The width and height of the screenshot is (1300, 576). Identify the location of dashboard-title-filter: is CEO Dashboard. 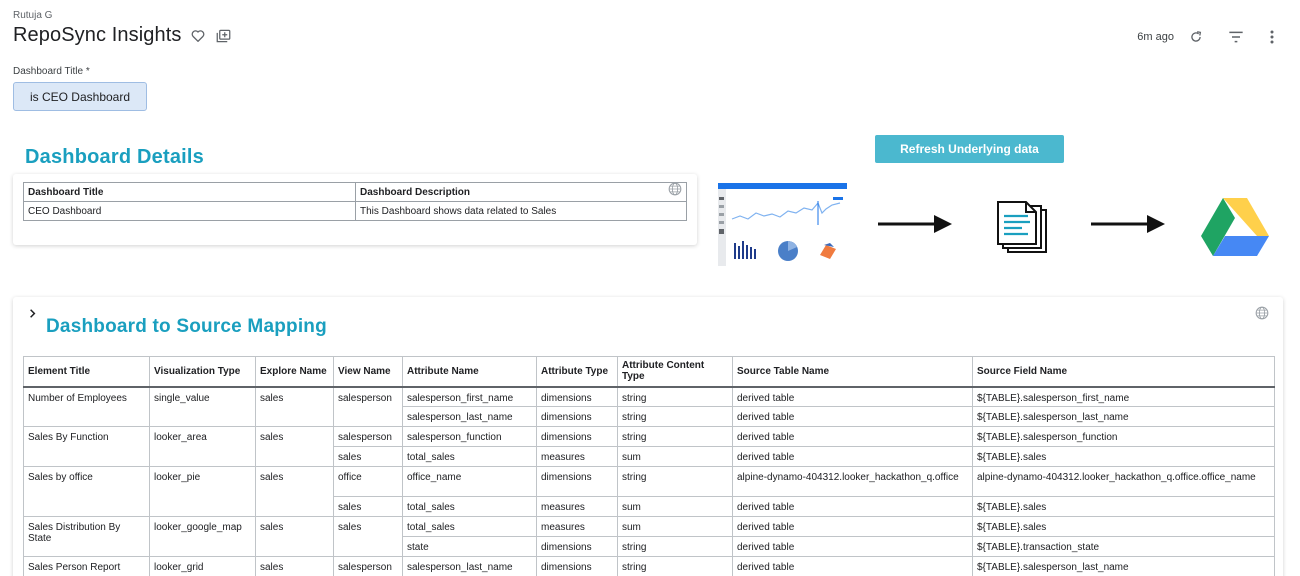
(80, 96).